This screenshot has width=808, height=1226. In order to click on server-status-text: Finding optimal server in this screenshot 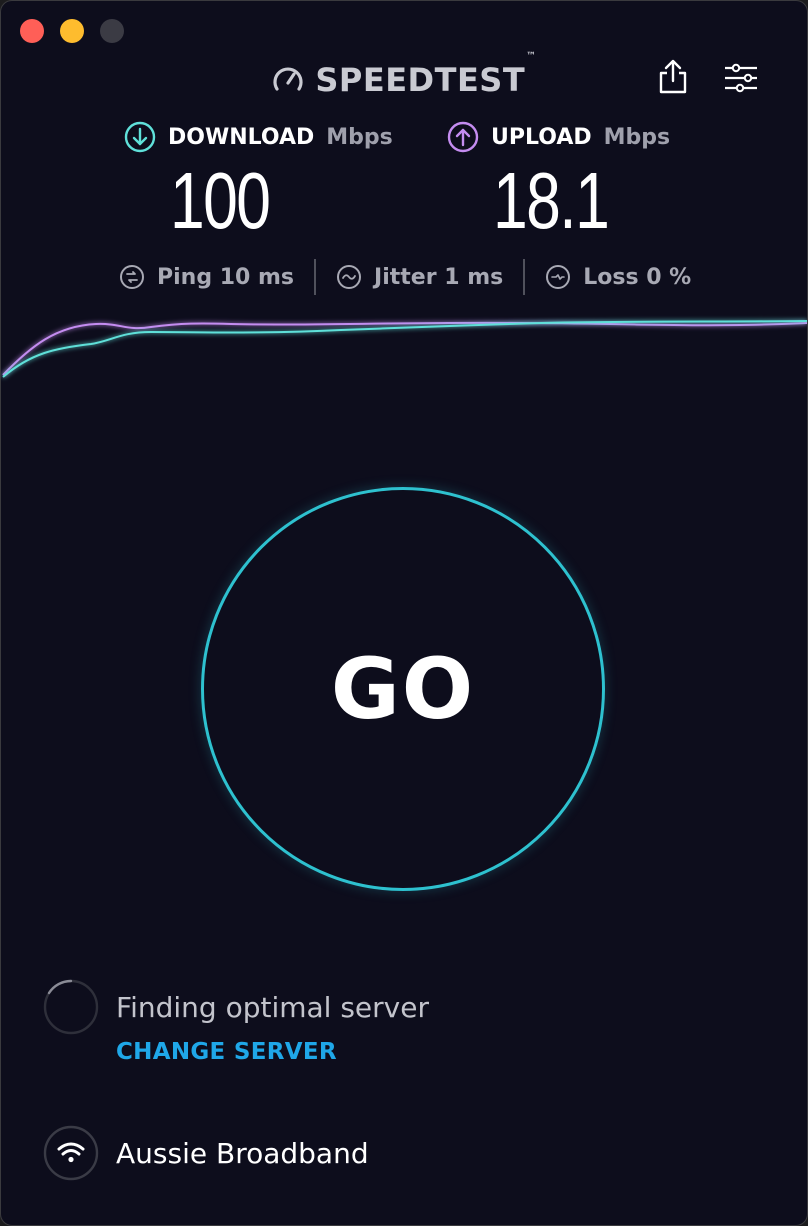, I will do `click(272, 1007)`.